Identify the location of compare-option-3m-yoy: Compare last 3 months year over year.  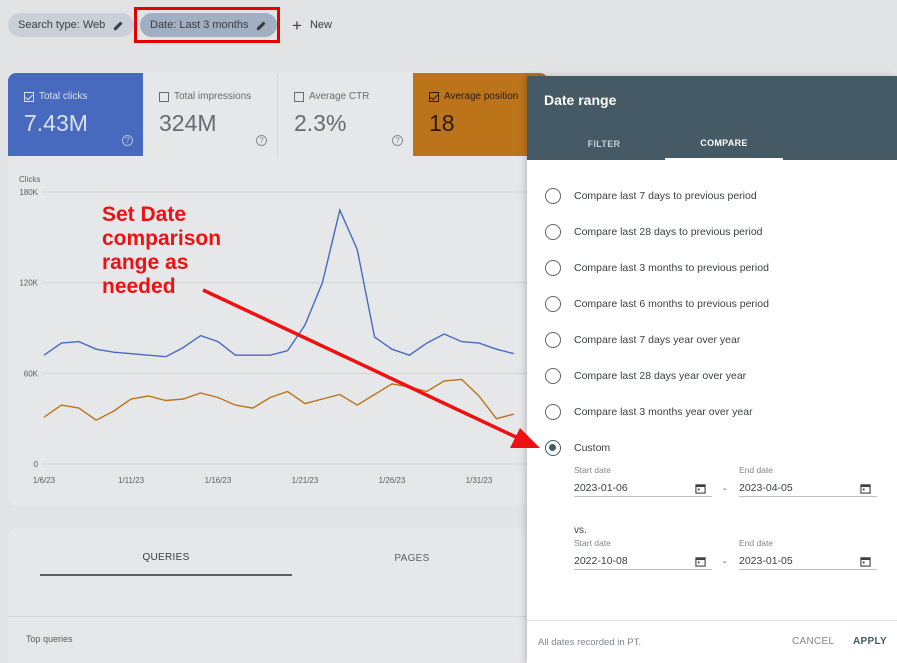
(649, 412).